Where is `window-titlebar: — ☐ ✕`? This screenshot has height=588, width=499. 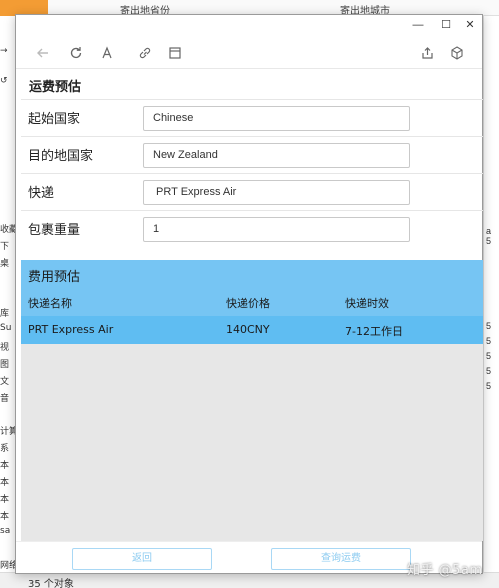
window-titlebar: — ☐ ✕ is located at coordinates (249, 26).